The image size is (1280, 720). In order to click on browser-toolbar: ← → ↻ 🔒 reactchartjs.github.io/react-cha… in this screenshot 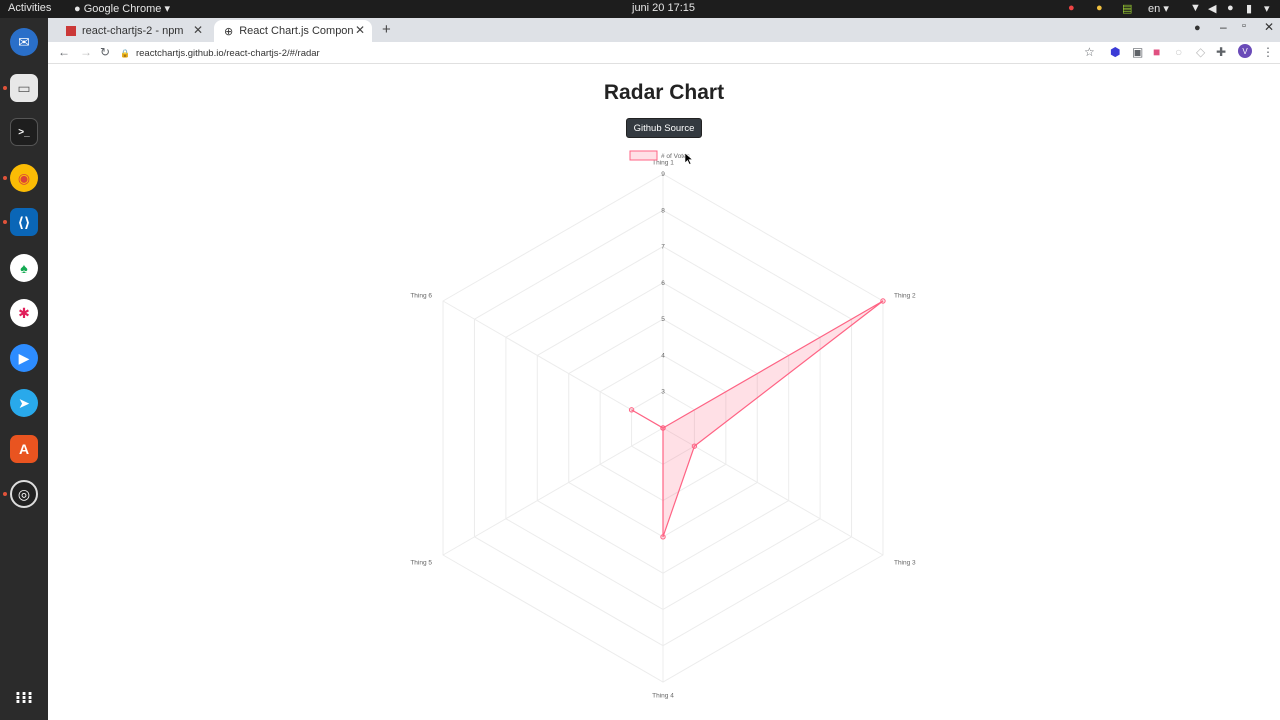, I will do `click(664, 53)`.